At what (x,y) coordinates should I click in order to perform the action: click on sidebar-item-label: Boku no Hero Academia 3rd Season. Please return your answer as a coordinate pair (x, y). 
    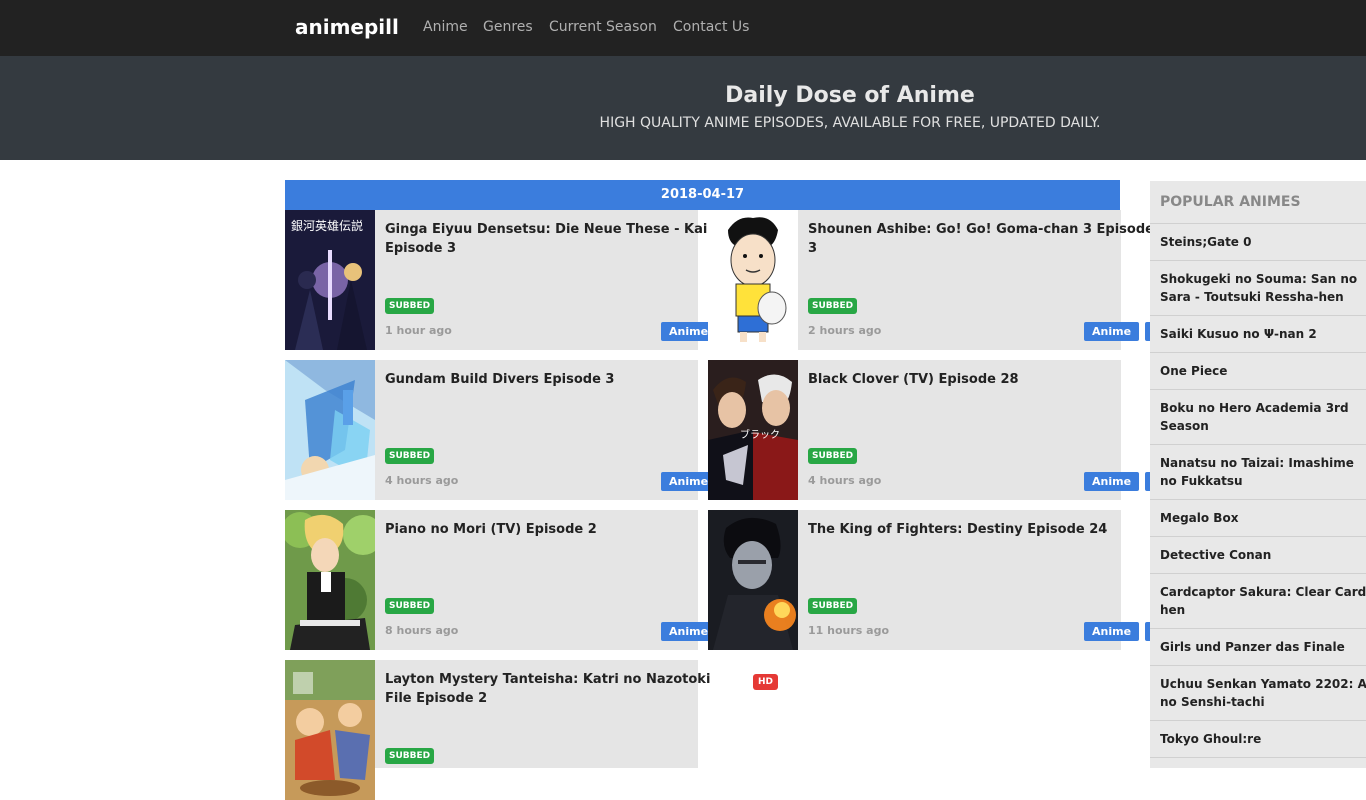
    Looking at the image, I should click on (1257, 417).